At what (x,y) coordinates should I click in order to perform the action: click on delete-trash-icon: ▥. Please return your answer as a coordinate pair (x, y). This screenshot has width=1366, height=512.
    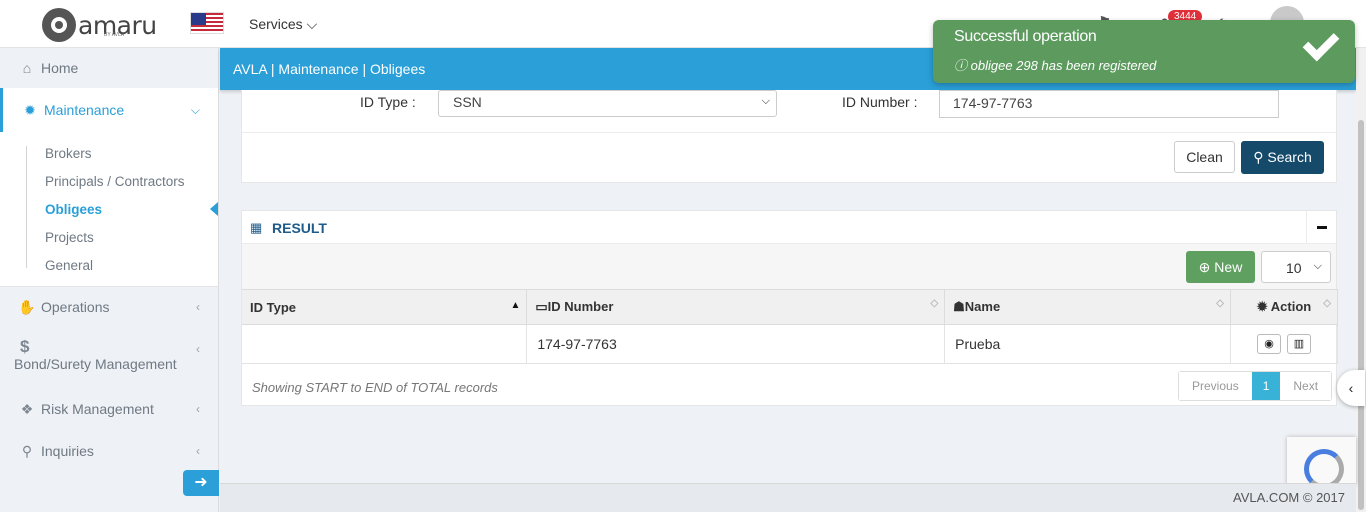
    Looking at the image, I should click on (1299, 344).